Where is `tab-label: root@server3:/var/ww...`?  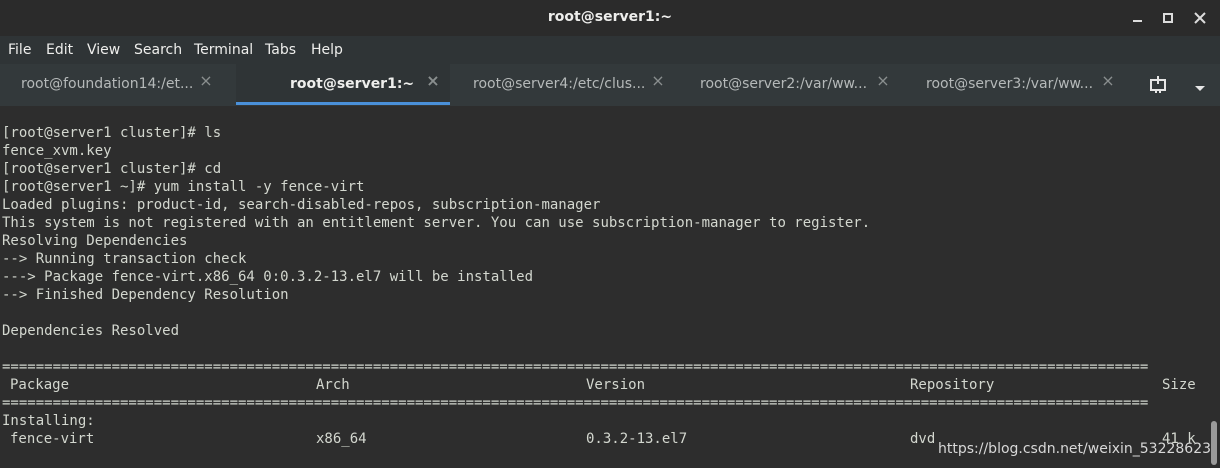 tab-label: root@server3:/var/ww... is located at coordinates (1010, 84).